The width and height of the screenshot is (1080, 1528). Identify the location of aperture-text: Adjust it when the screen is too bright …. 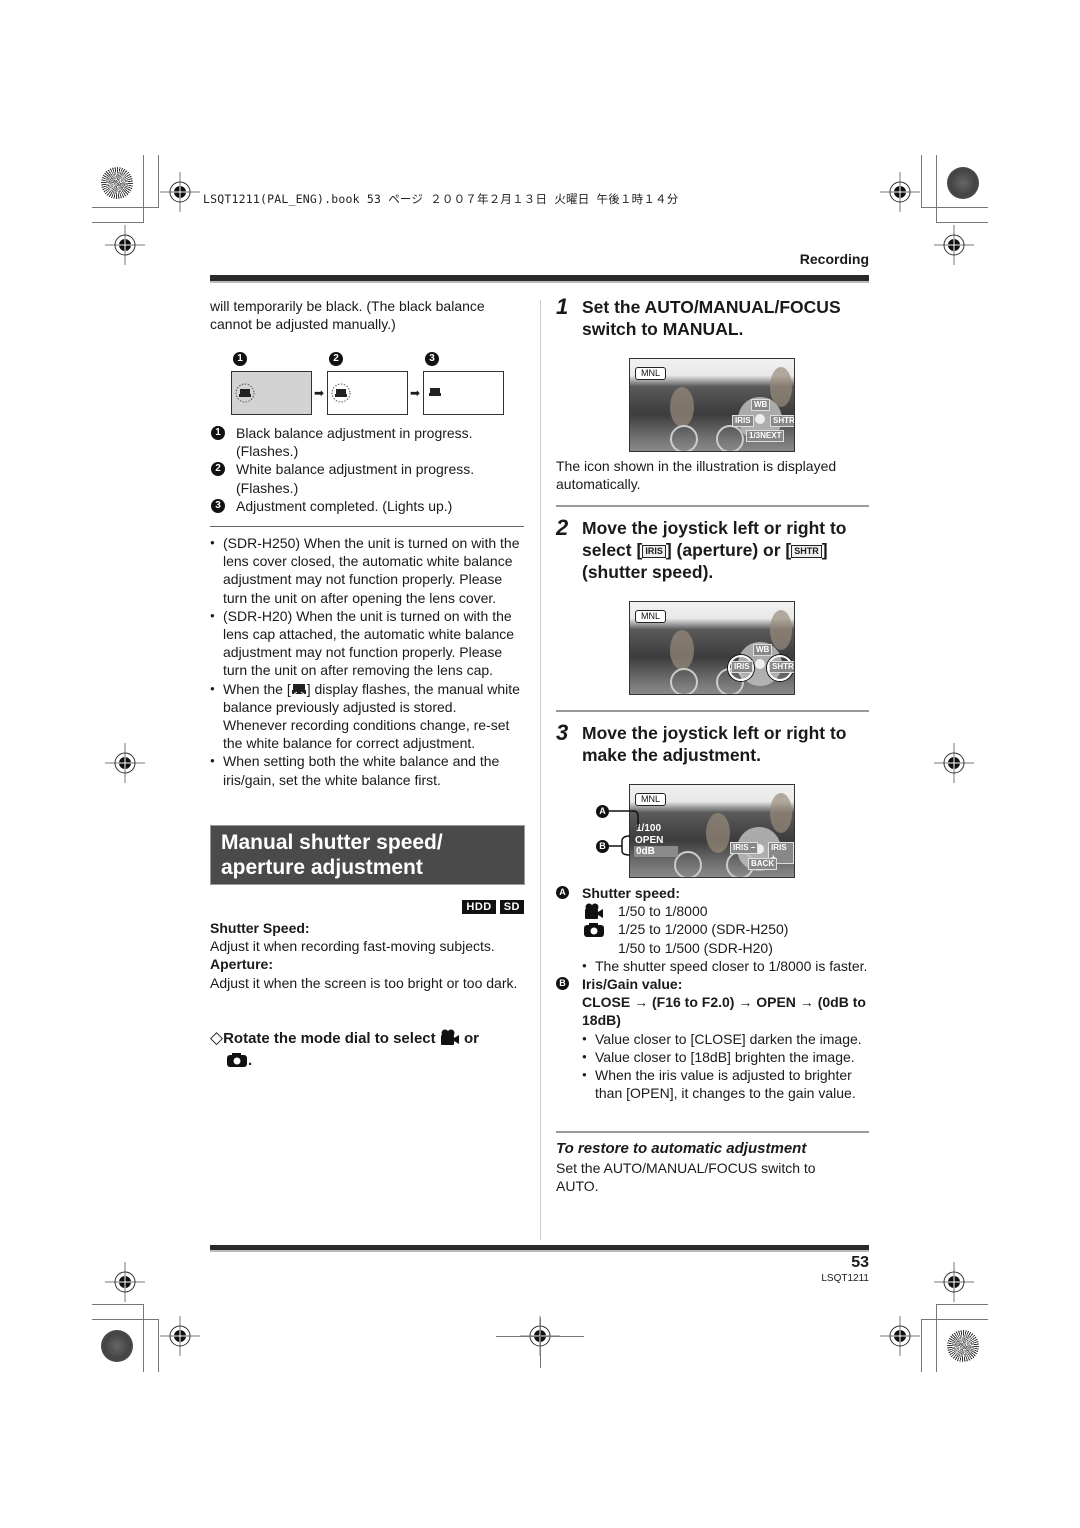
(364, 982).